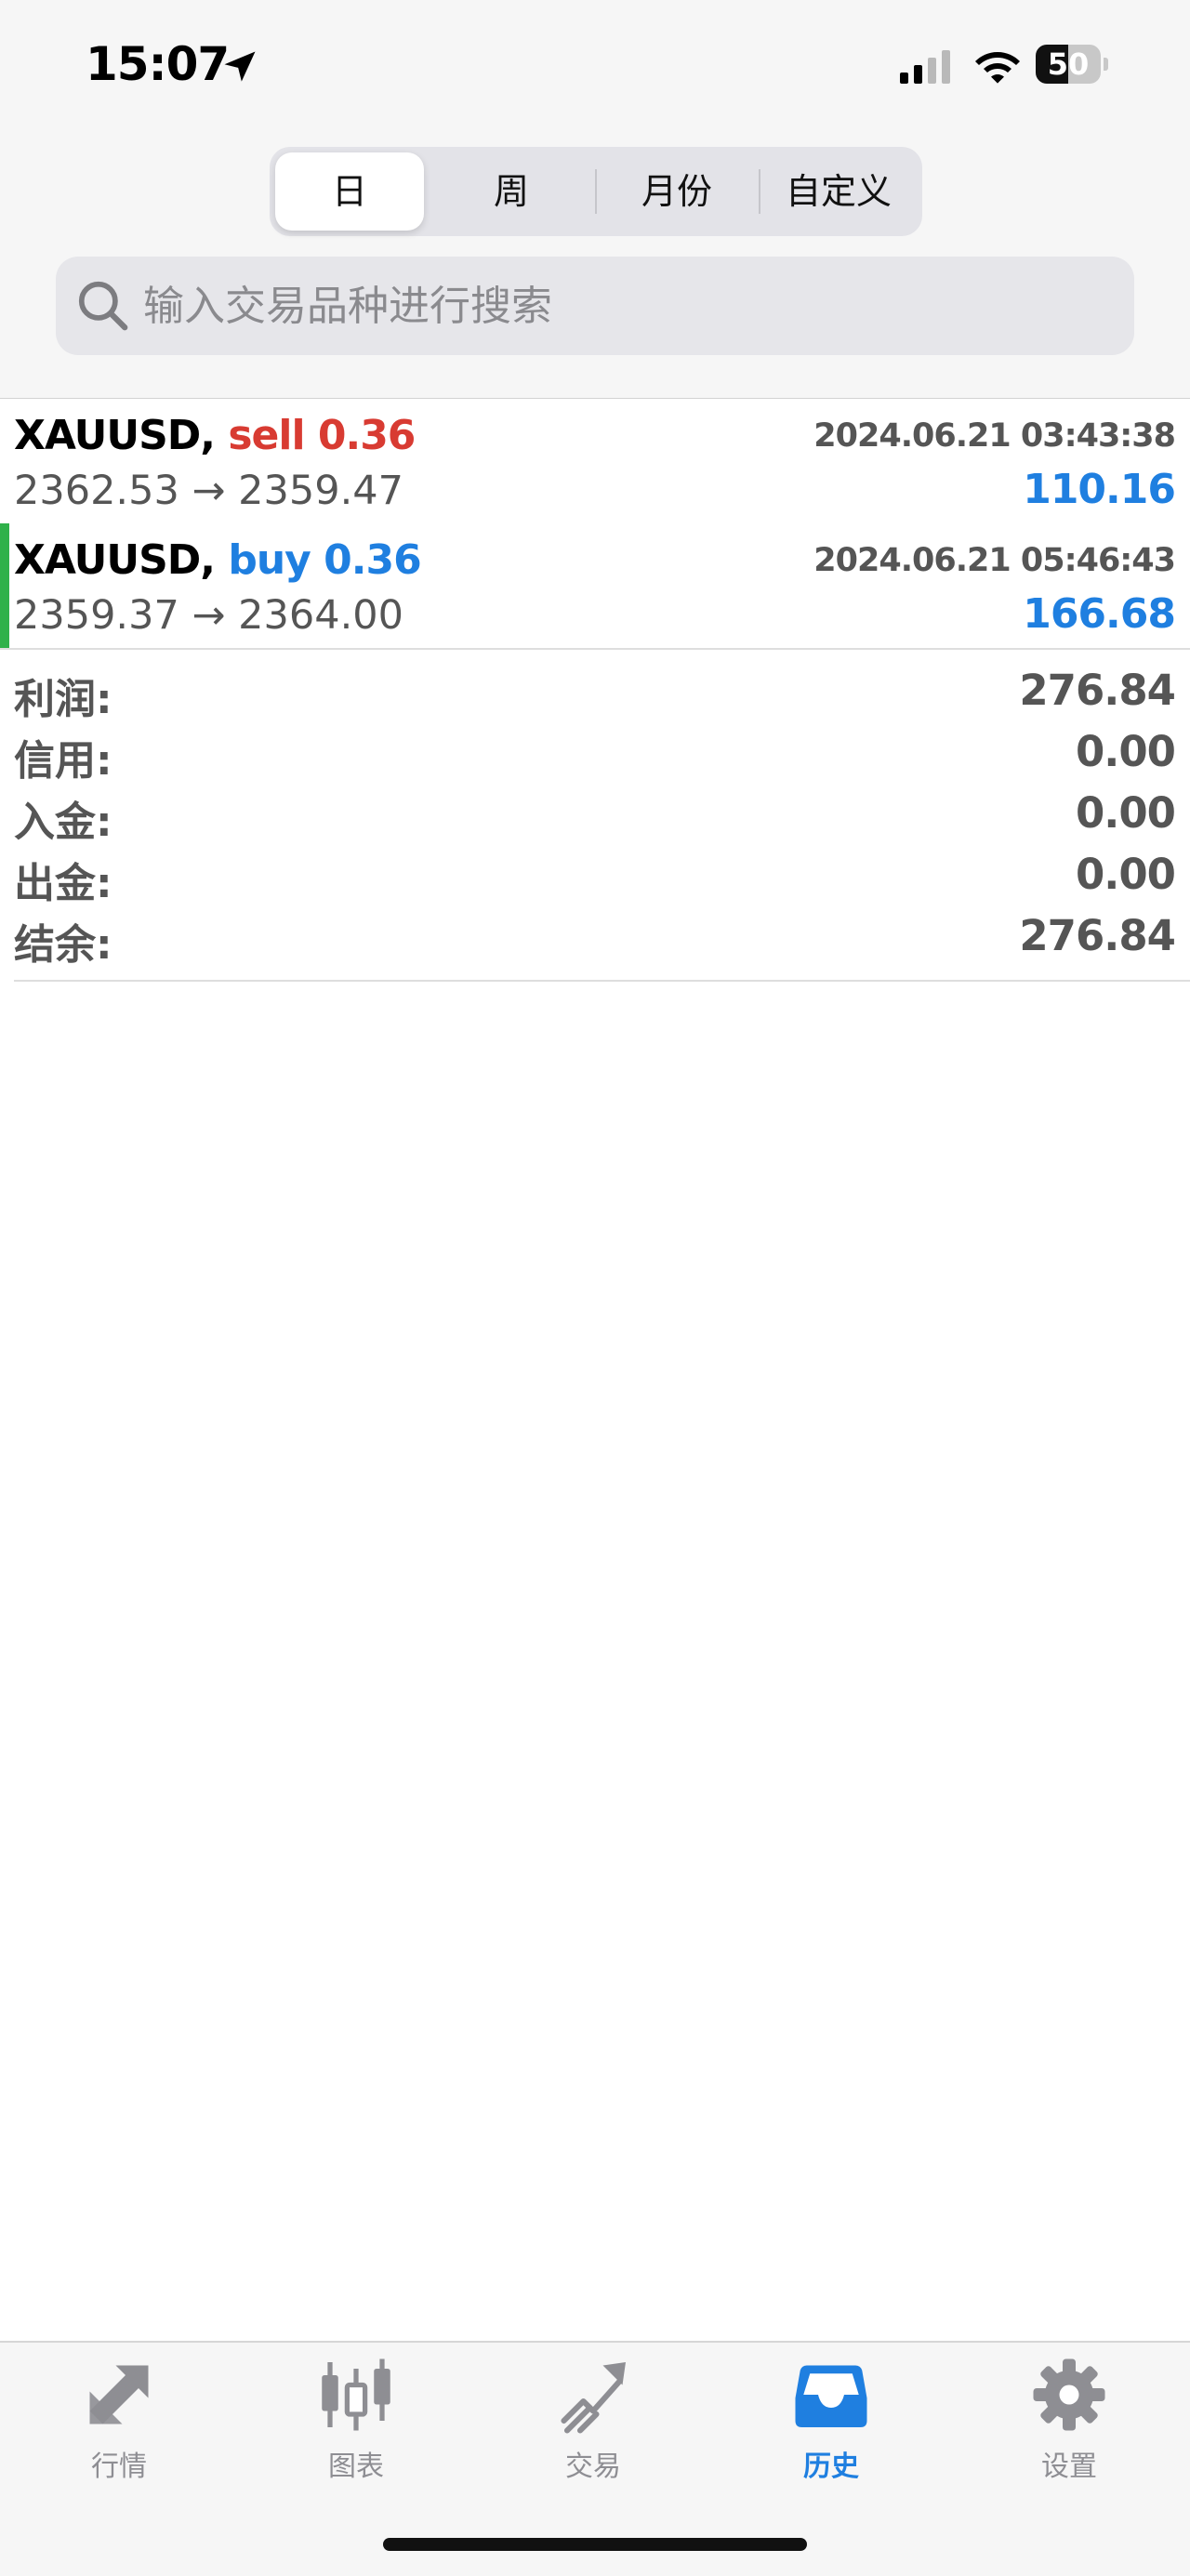 Image resolution: width=1190 pixels, height=2576 pixels. I want to click on summary-label: 信用:, so click(63, 761).